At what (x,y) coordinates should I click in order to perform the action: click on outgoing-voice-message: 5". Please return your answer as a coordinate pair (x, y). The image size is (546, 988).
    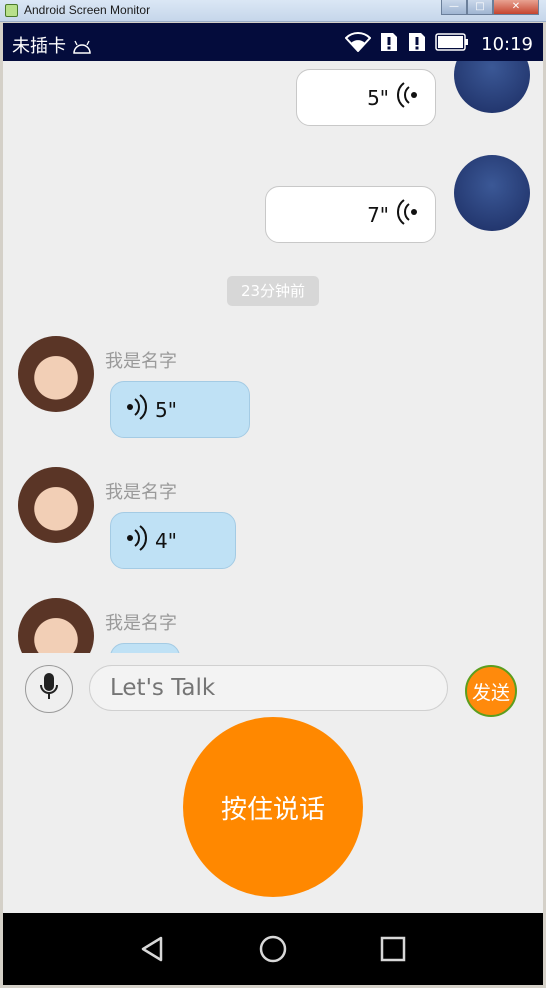
    Looking at the image, I should click on (366, 97).